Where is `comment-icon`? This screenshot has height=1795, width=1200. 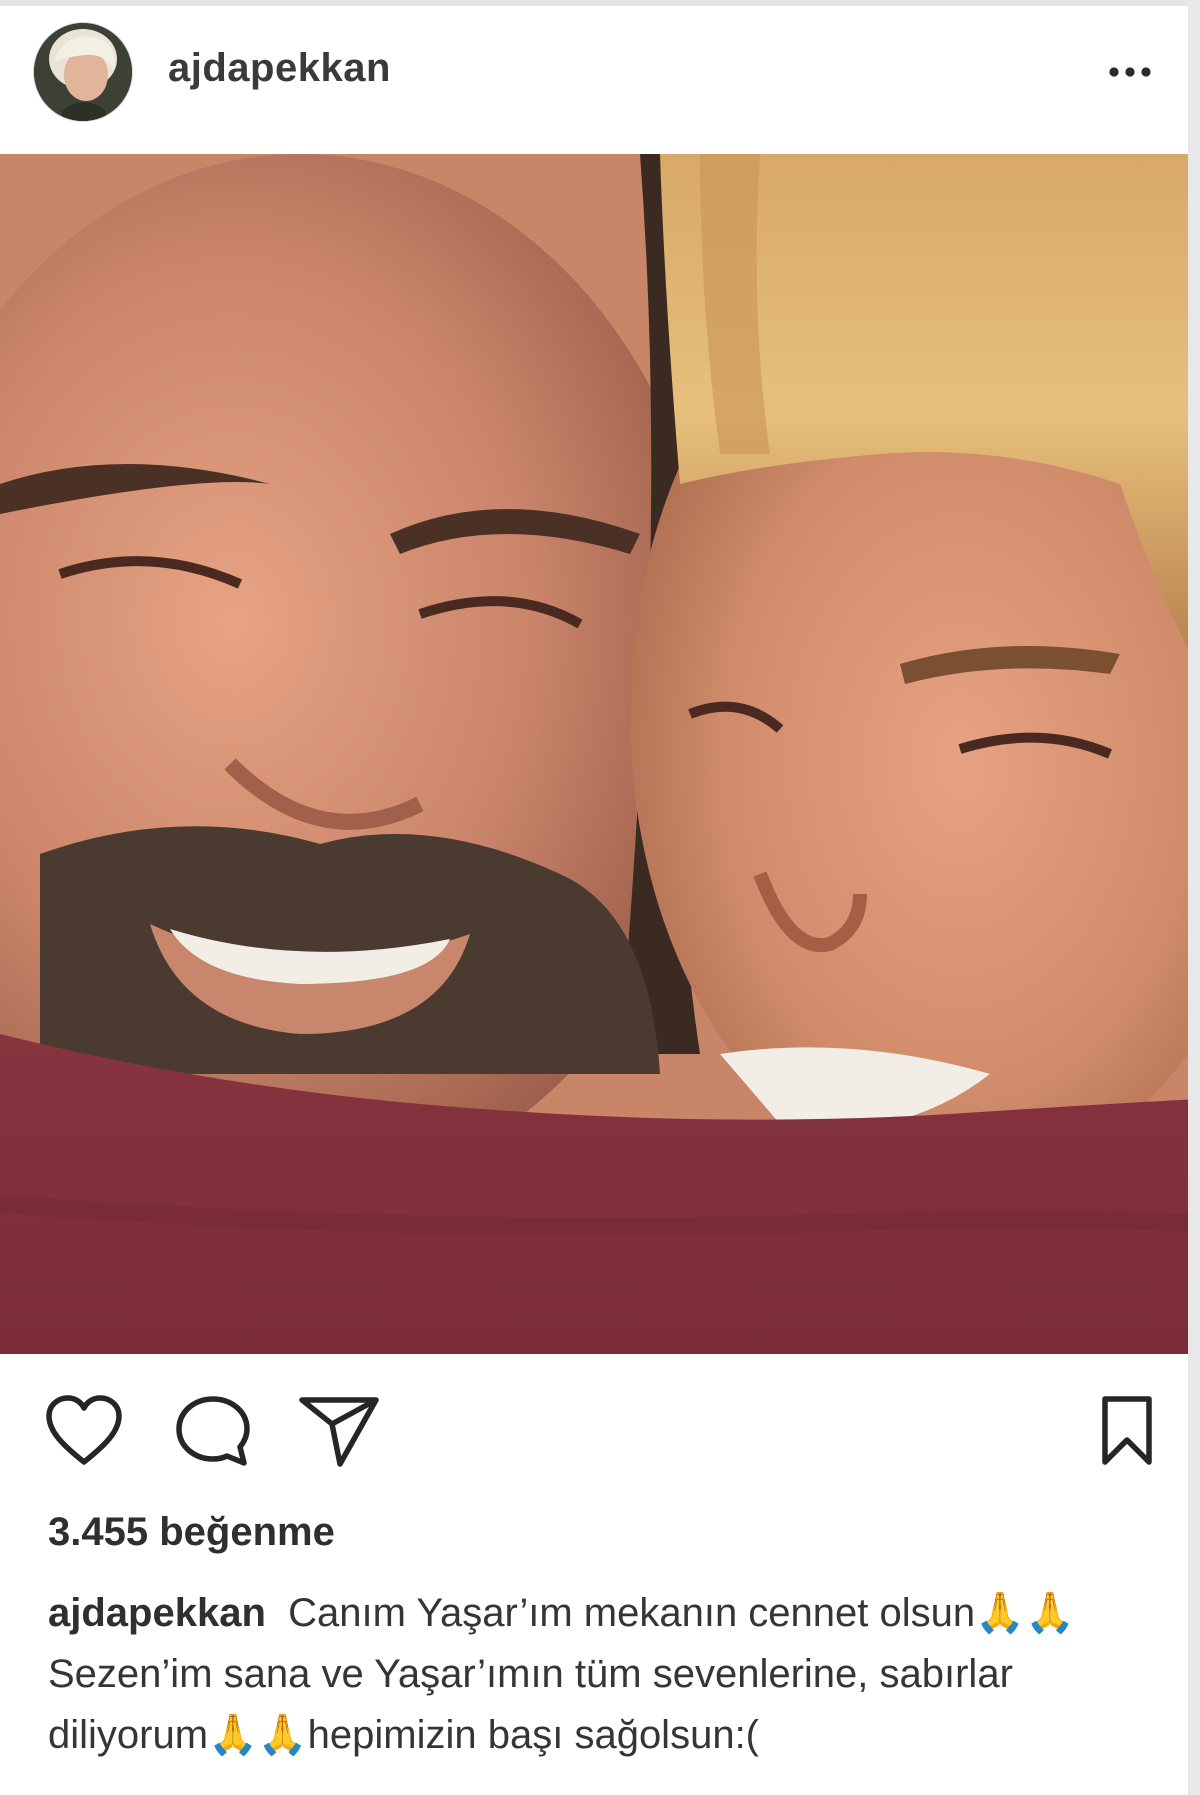
comment-icon is located at coordinates (213, 1433).